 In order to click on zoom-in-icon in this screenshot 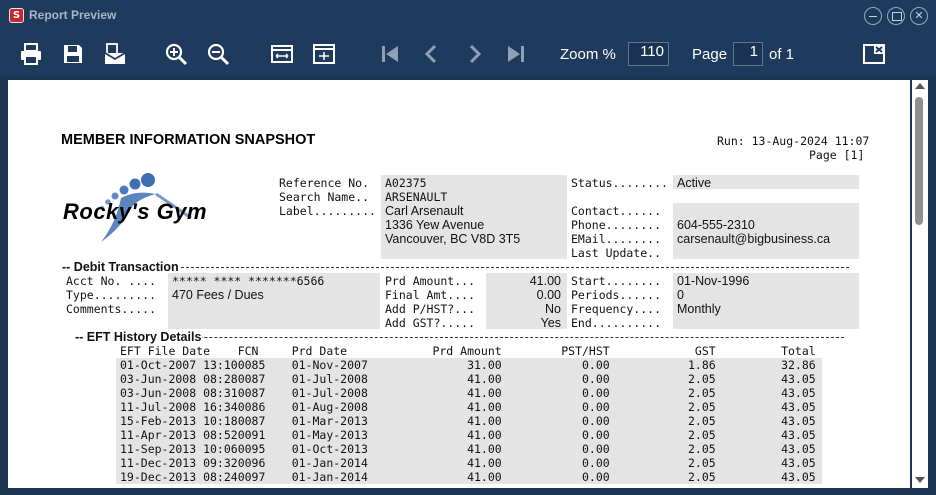, I will do `click(176, 54)`.